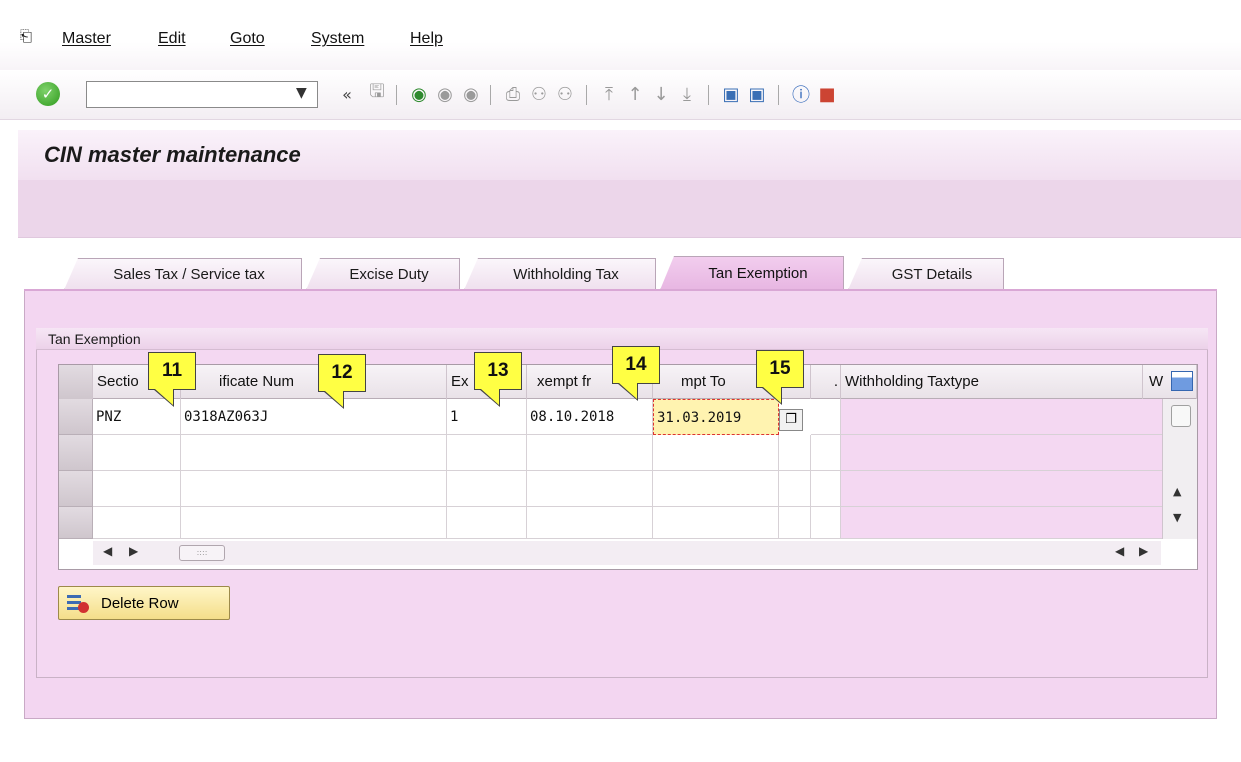  I want to click on callout-14: 14, so click(636, 373).